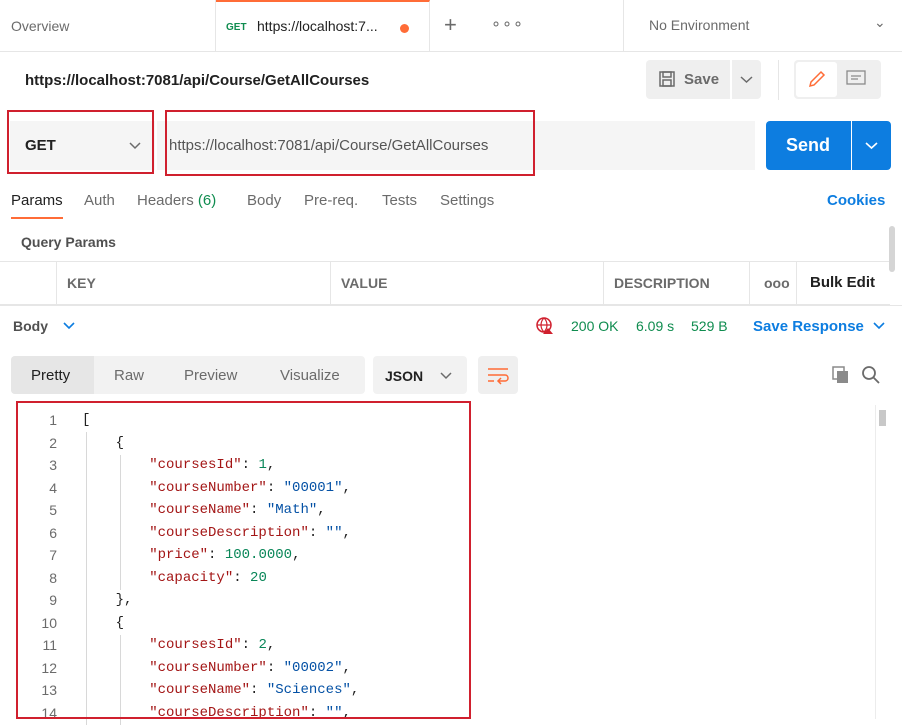  Describe the element at coordinates (129, 375) in the screenshot. I see `format-raw: Raw` at that location.